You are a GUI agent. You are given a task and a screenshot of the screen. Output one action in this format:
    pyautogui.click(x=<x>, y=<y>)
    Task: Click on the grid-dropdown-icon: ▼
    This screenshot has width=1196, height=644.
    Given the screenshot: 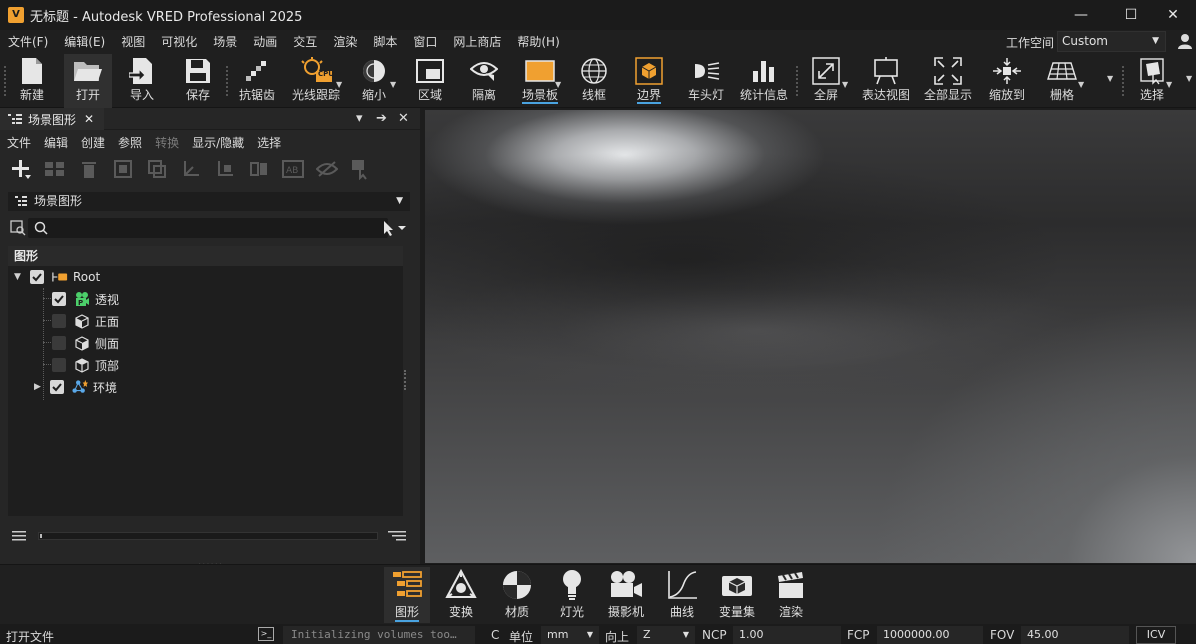 What is the action you would take?
    pyautogui.click(x=1081, y=84)
    